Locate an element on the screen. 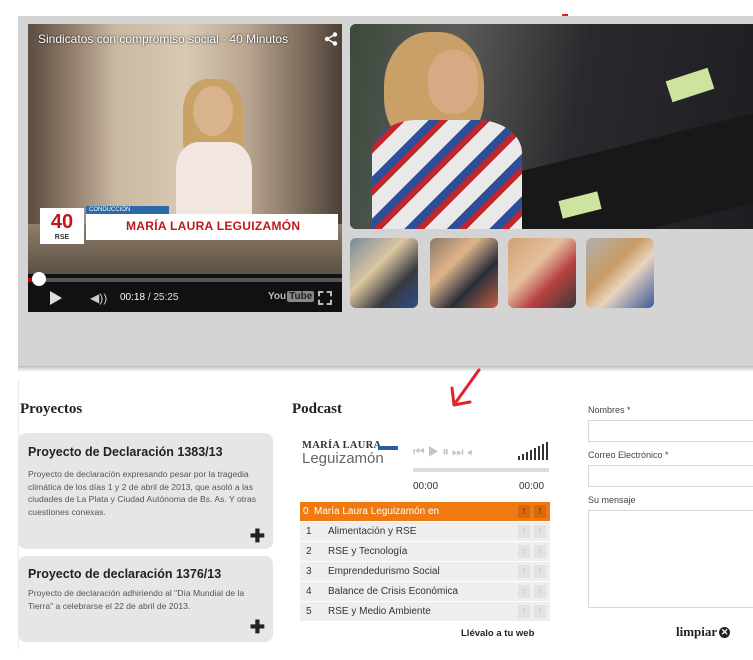  podcast-logo-bar is located at coordinates (388, 448).